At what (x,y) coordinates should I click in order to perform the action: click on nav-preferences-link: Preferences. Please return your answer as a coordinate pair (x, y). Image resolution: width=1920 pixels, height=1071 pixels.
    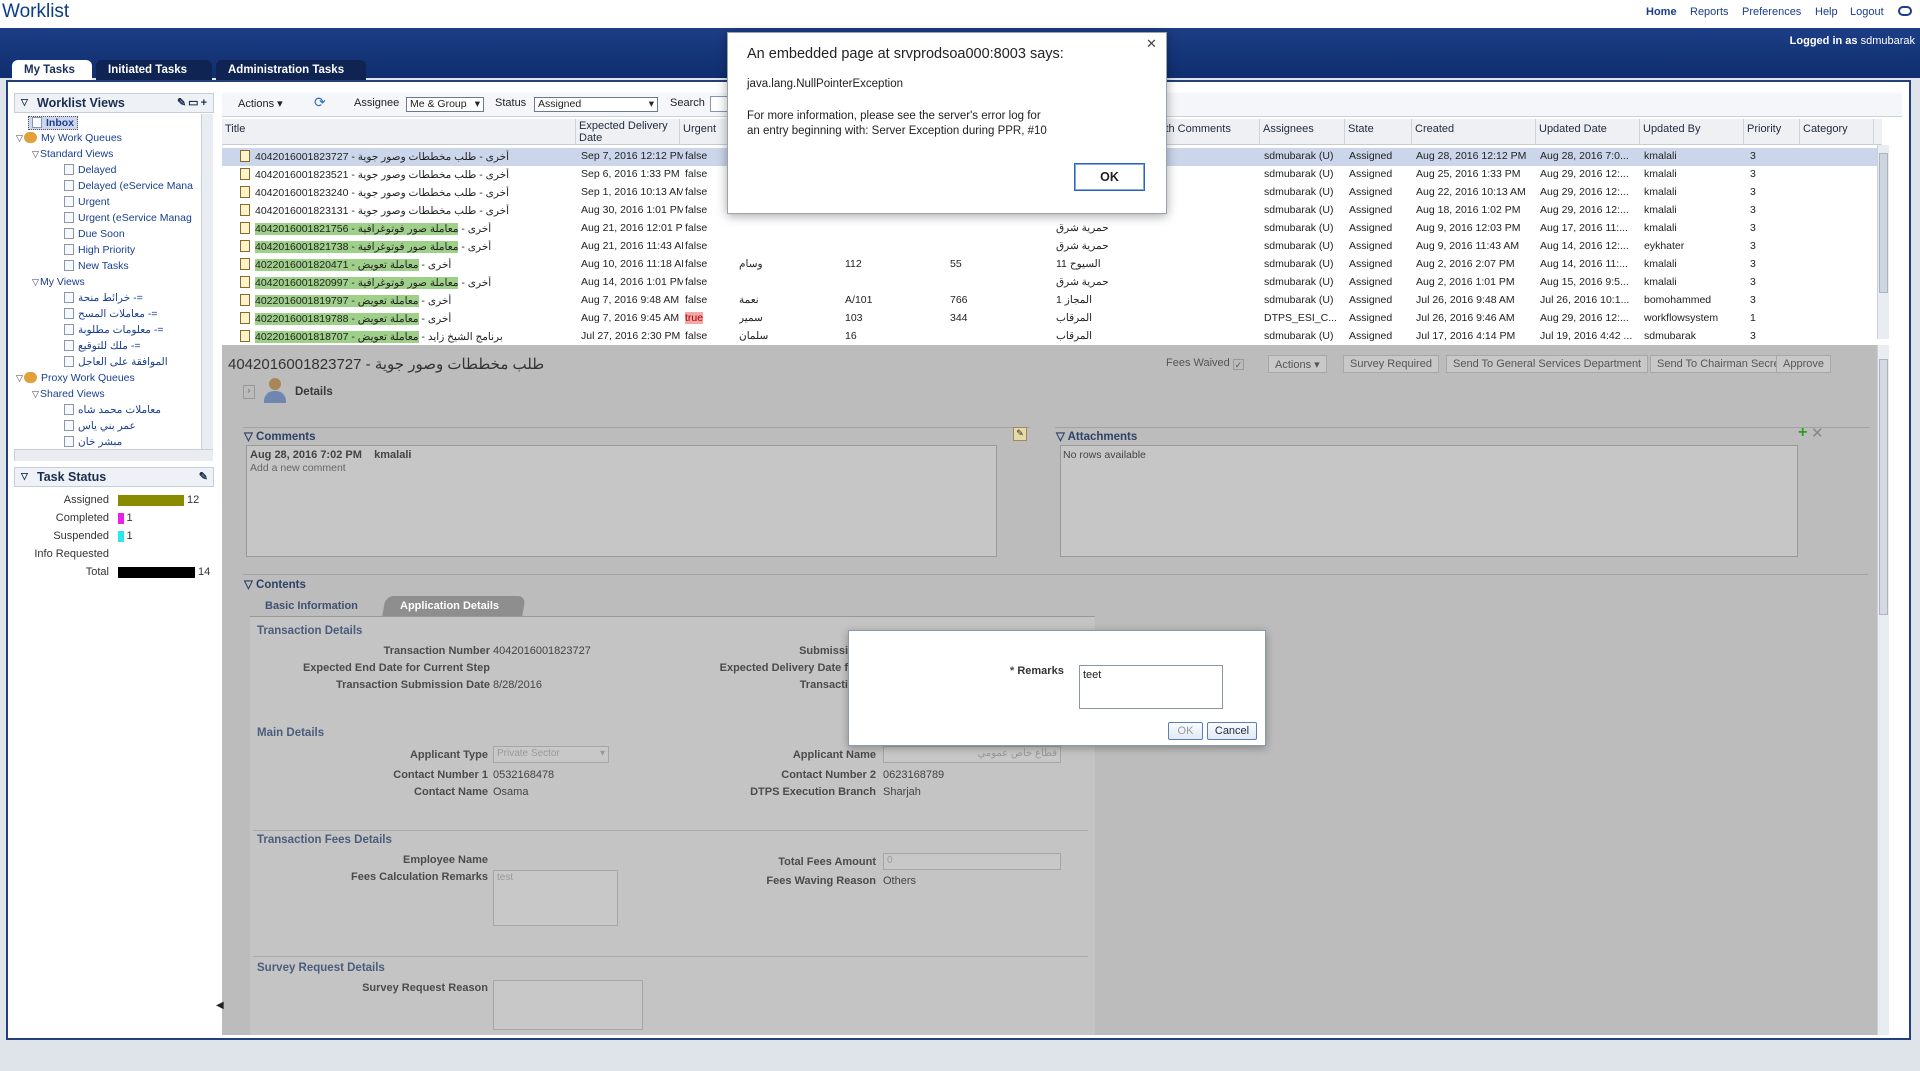
    Looking at the image, I should click on (1771, 12).